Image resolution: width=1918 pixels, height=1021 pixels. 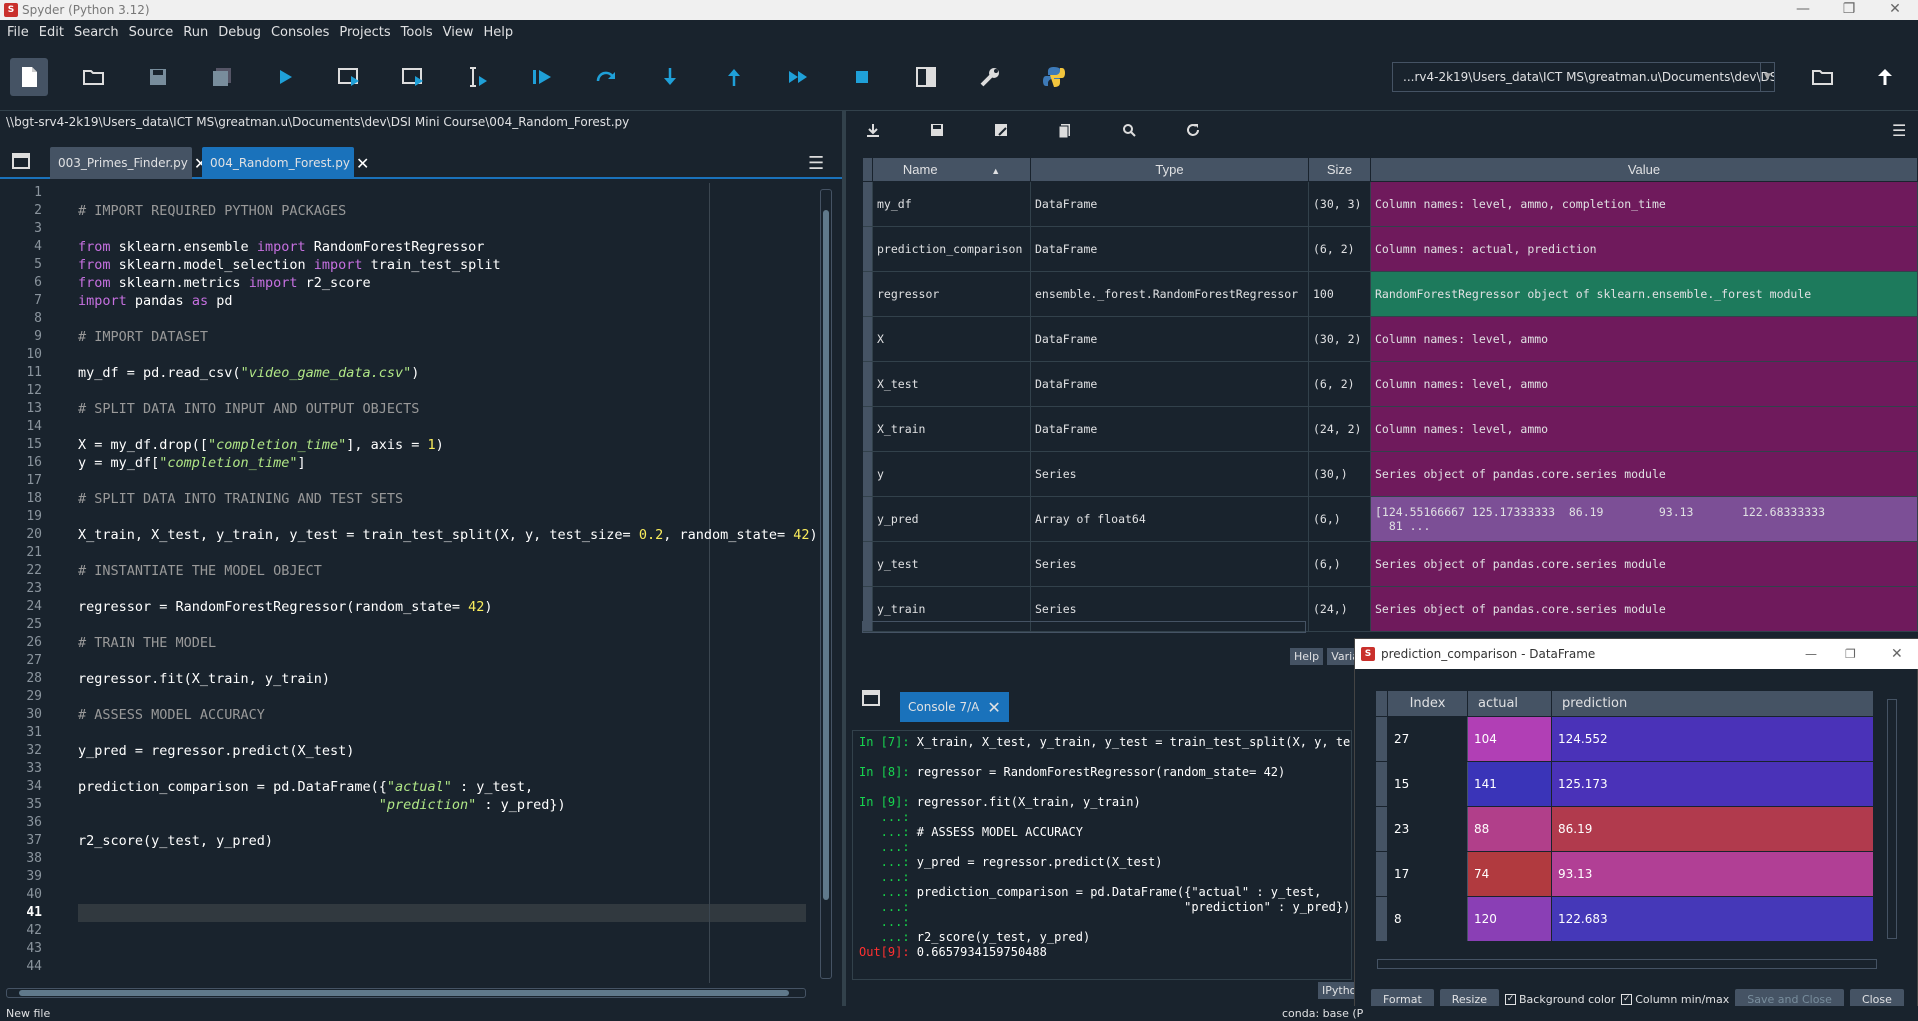 I want to click on menu-view: View, so click(x=458, y=32).